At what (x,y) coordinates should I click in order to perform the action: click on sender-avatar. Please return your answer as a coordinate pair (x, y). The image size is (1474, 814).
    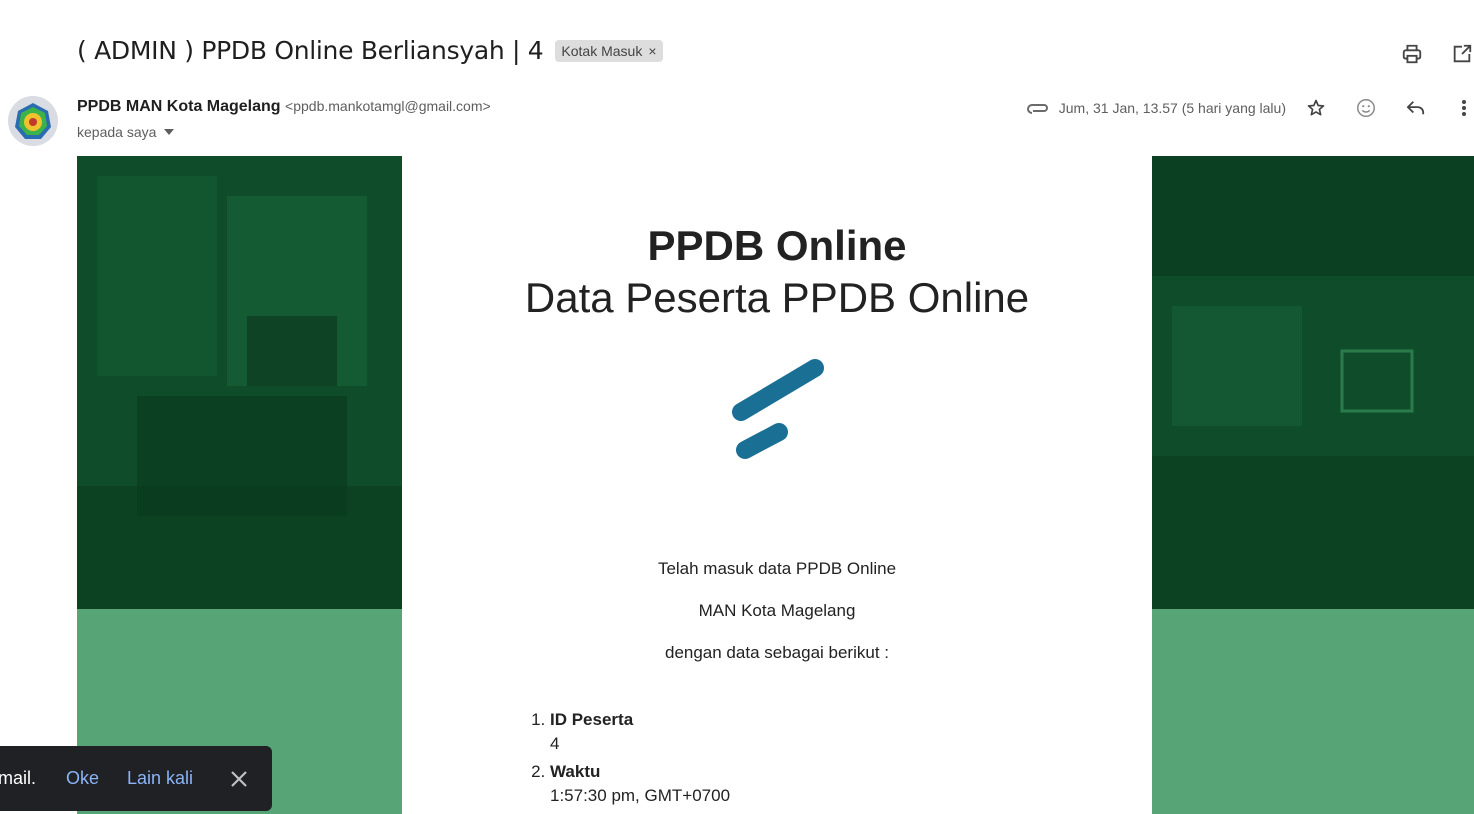
    Looking at the image, I should click on (33, 121).